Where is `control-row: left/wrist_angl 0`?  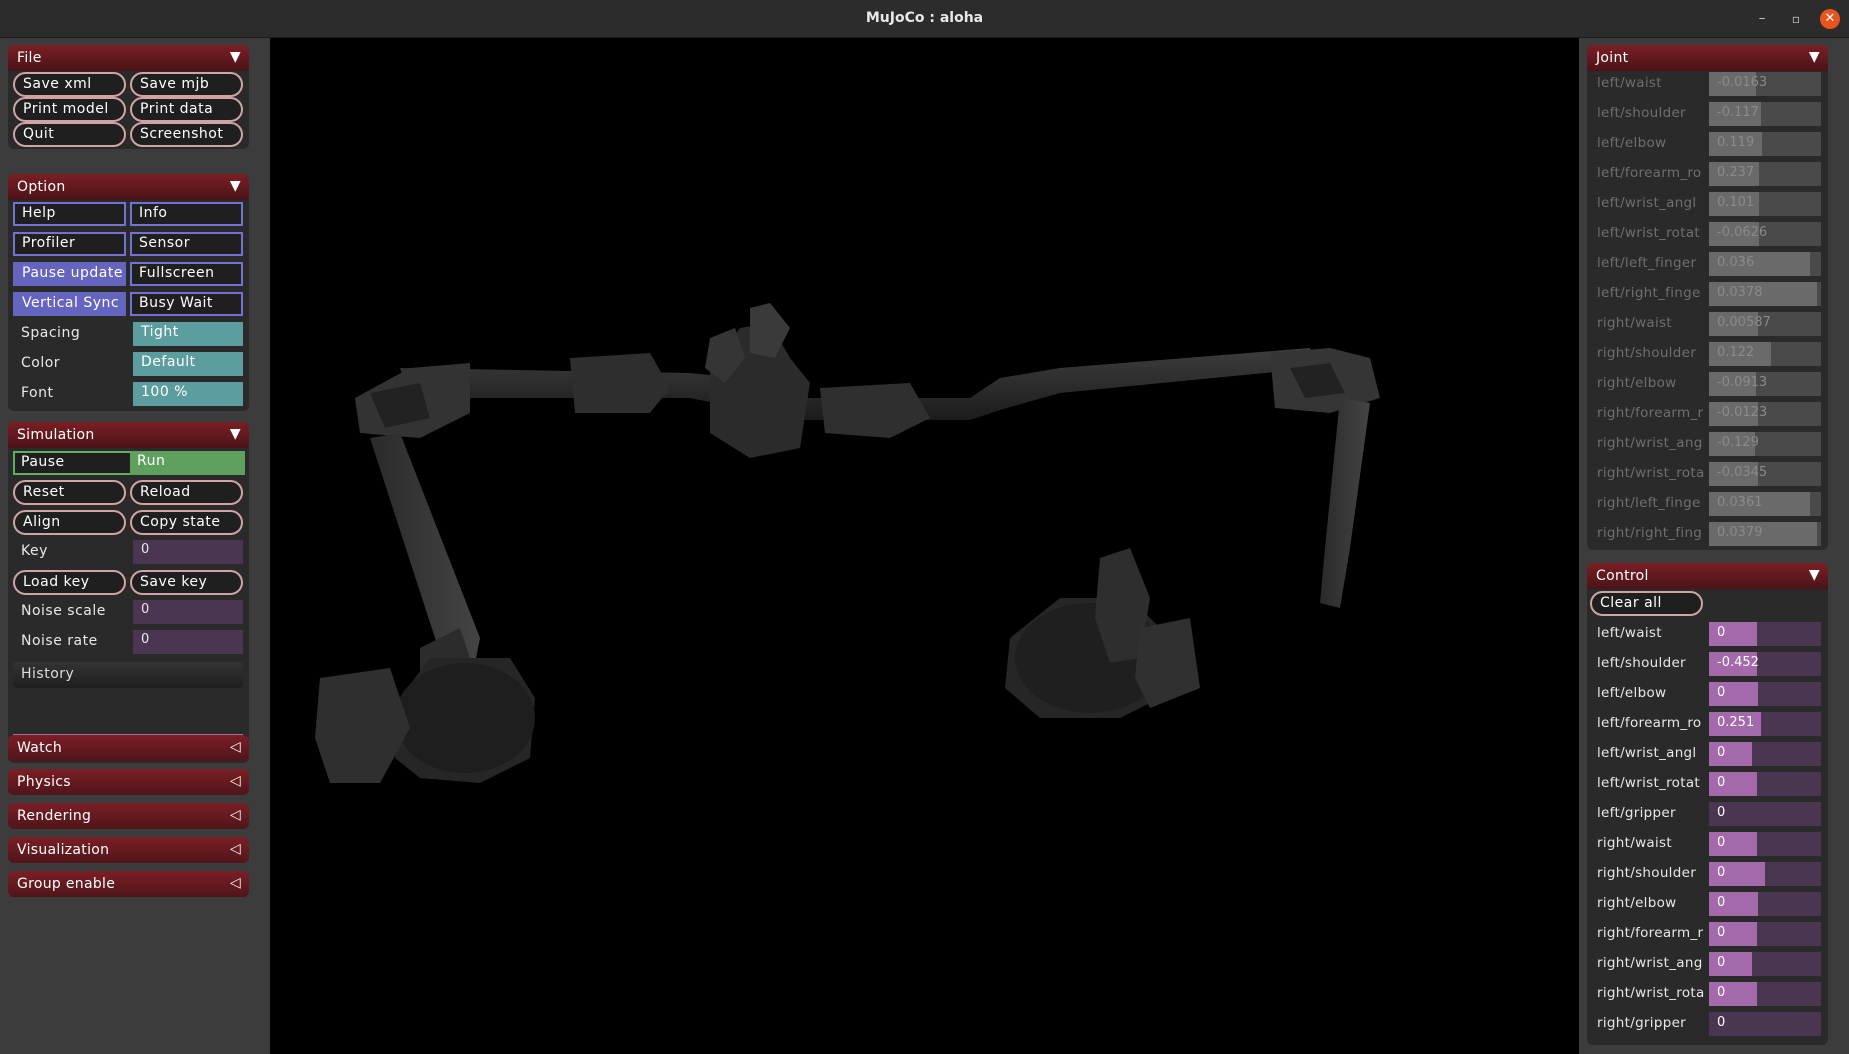
control-row: left/wrist_angl 0 is located at coordinates (1707, 754).